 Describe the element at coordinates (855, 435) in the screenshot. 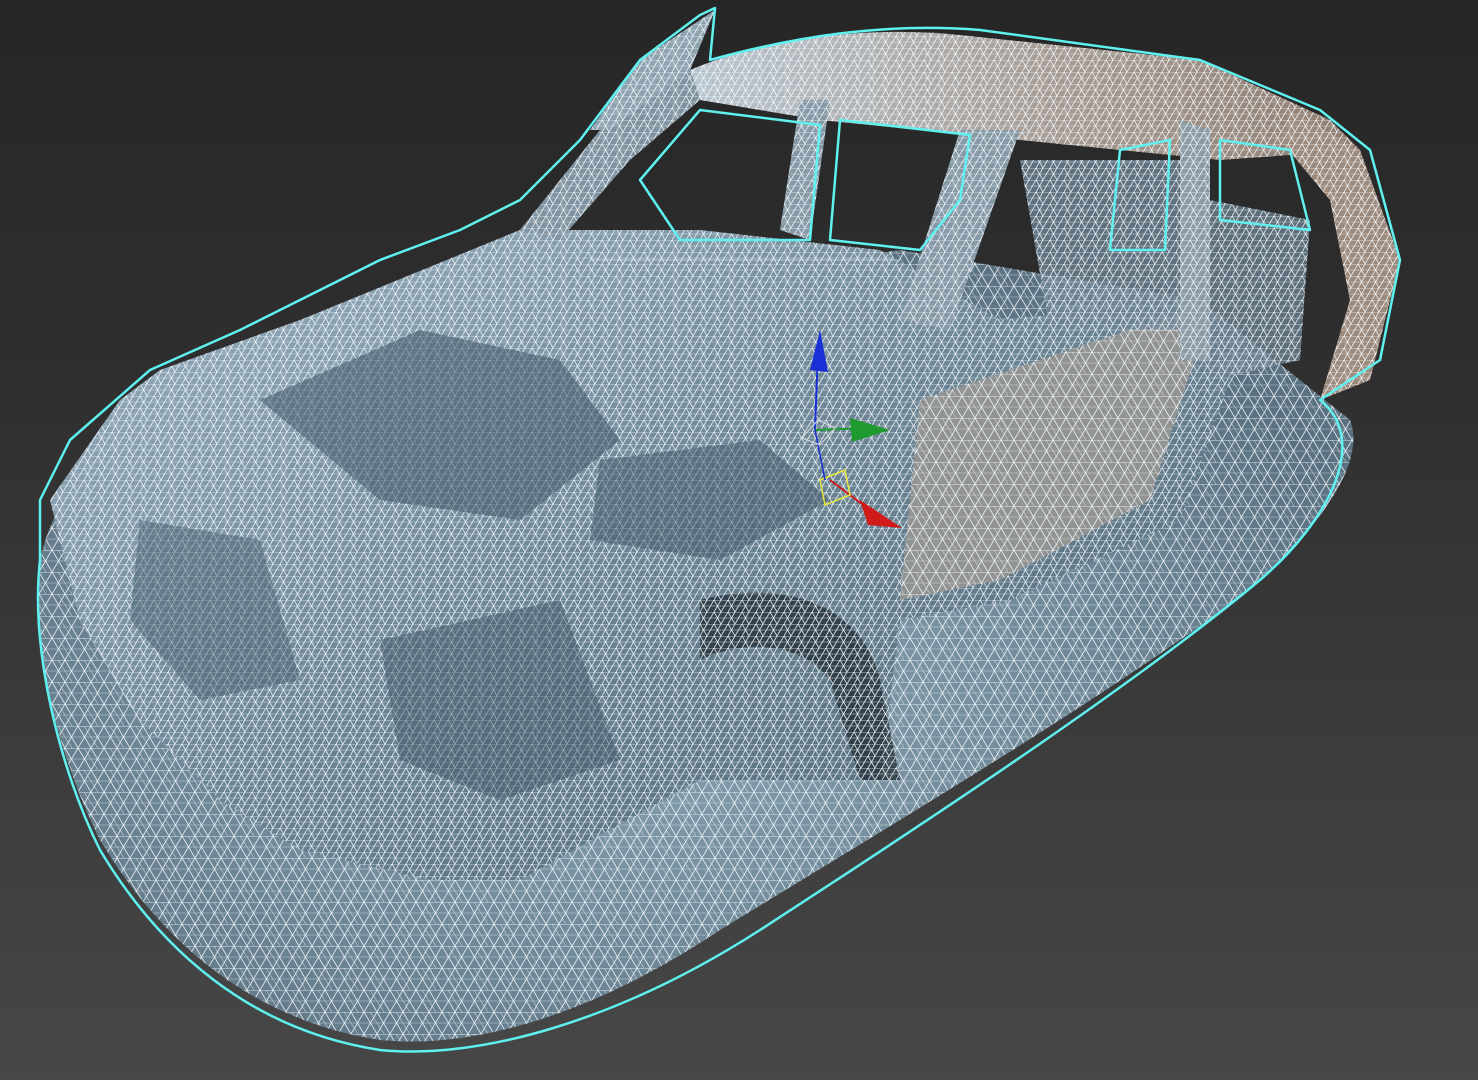

I see `move-gizmo` at that location.